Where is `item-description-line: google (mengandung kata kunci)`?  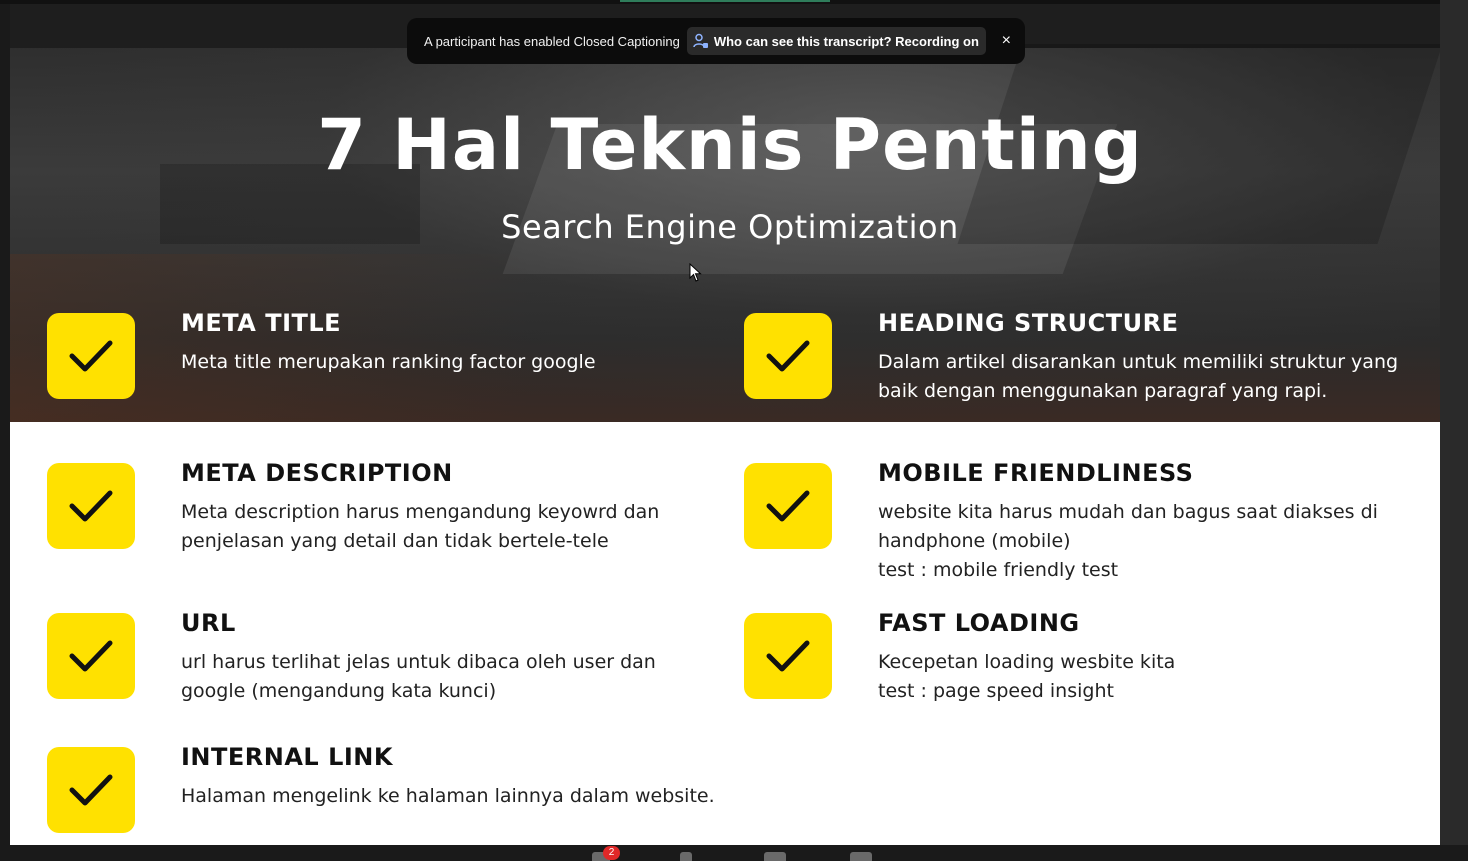
item-description-line: google (mengandung kata kunci) is located at coordinates (339, 691).